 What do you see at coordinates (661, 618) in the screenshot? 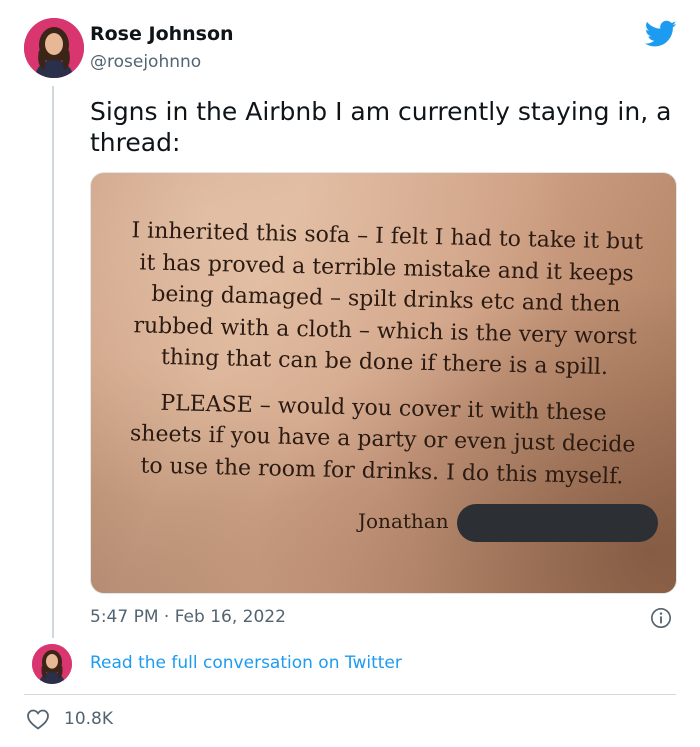
I see `info-icon` at bounding box center [661, 618].